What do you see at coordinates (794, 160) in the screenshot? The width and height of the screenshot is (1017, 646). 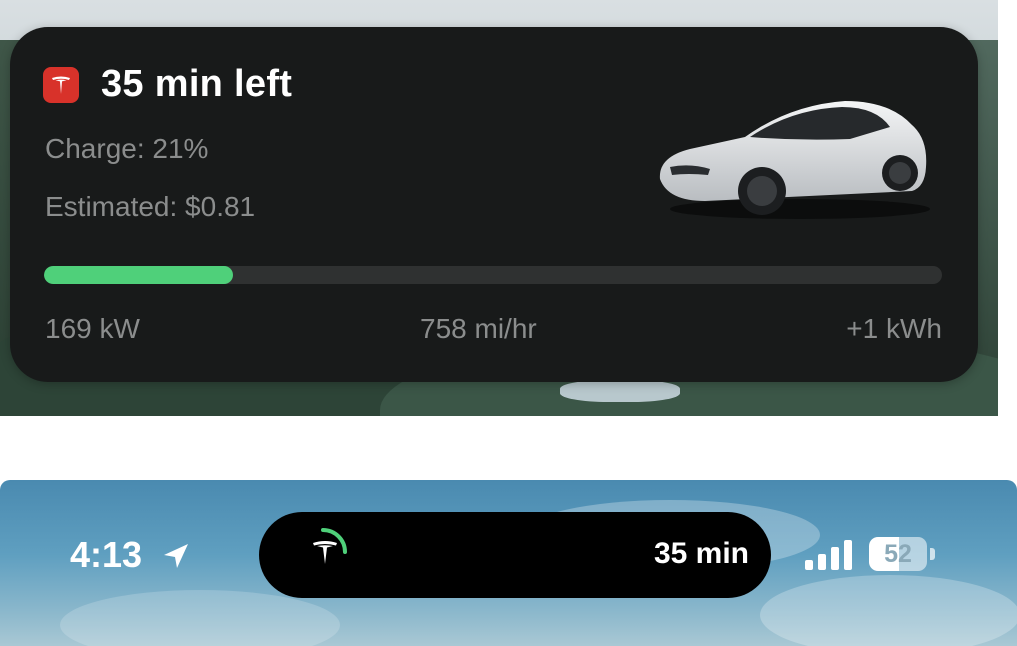 I see `car-image` at bounding box center [794, 160].